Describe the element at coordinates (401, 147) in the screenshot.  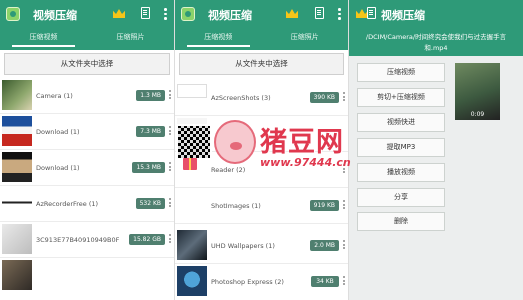
I see `extract-mp3-button: 提取MP3` at that location.